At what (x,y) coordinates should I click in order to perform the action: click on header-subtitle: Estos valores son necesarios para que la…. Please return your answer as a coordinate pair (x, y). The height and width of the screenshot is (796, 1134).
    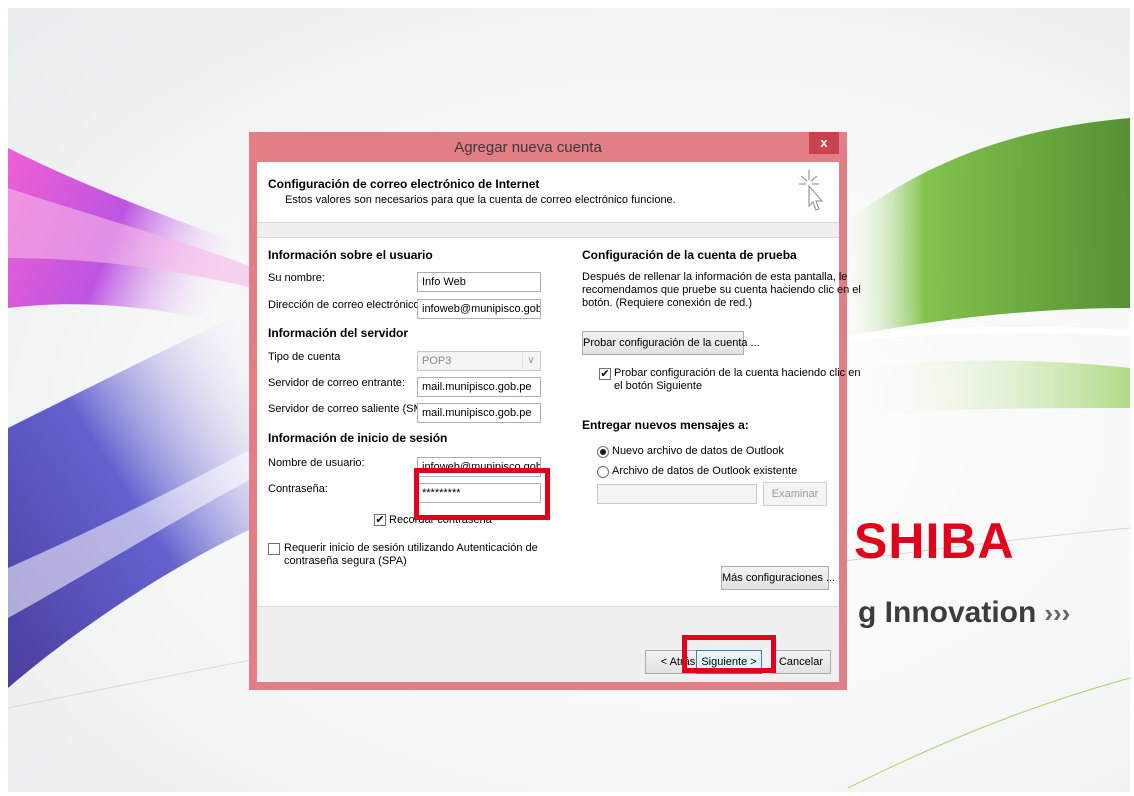
    Looking at the image, I should click on (480, 200).